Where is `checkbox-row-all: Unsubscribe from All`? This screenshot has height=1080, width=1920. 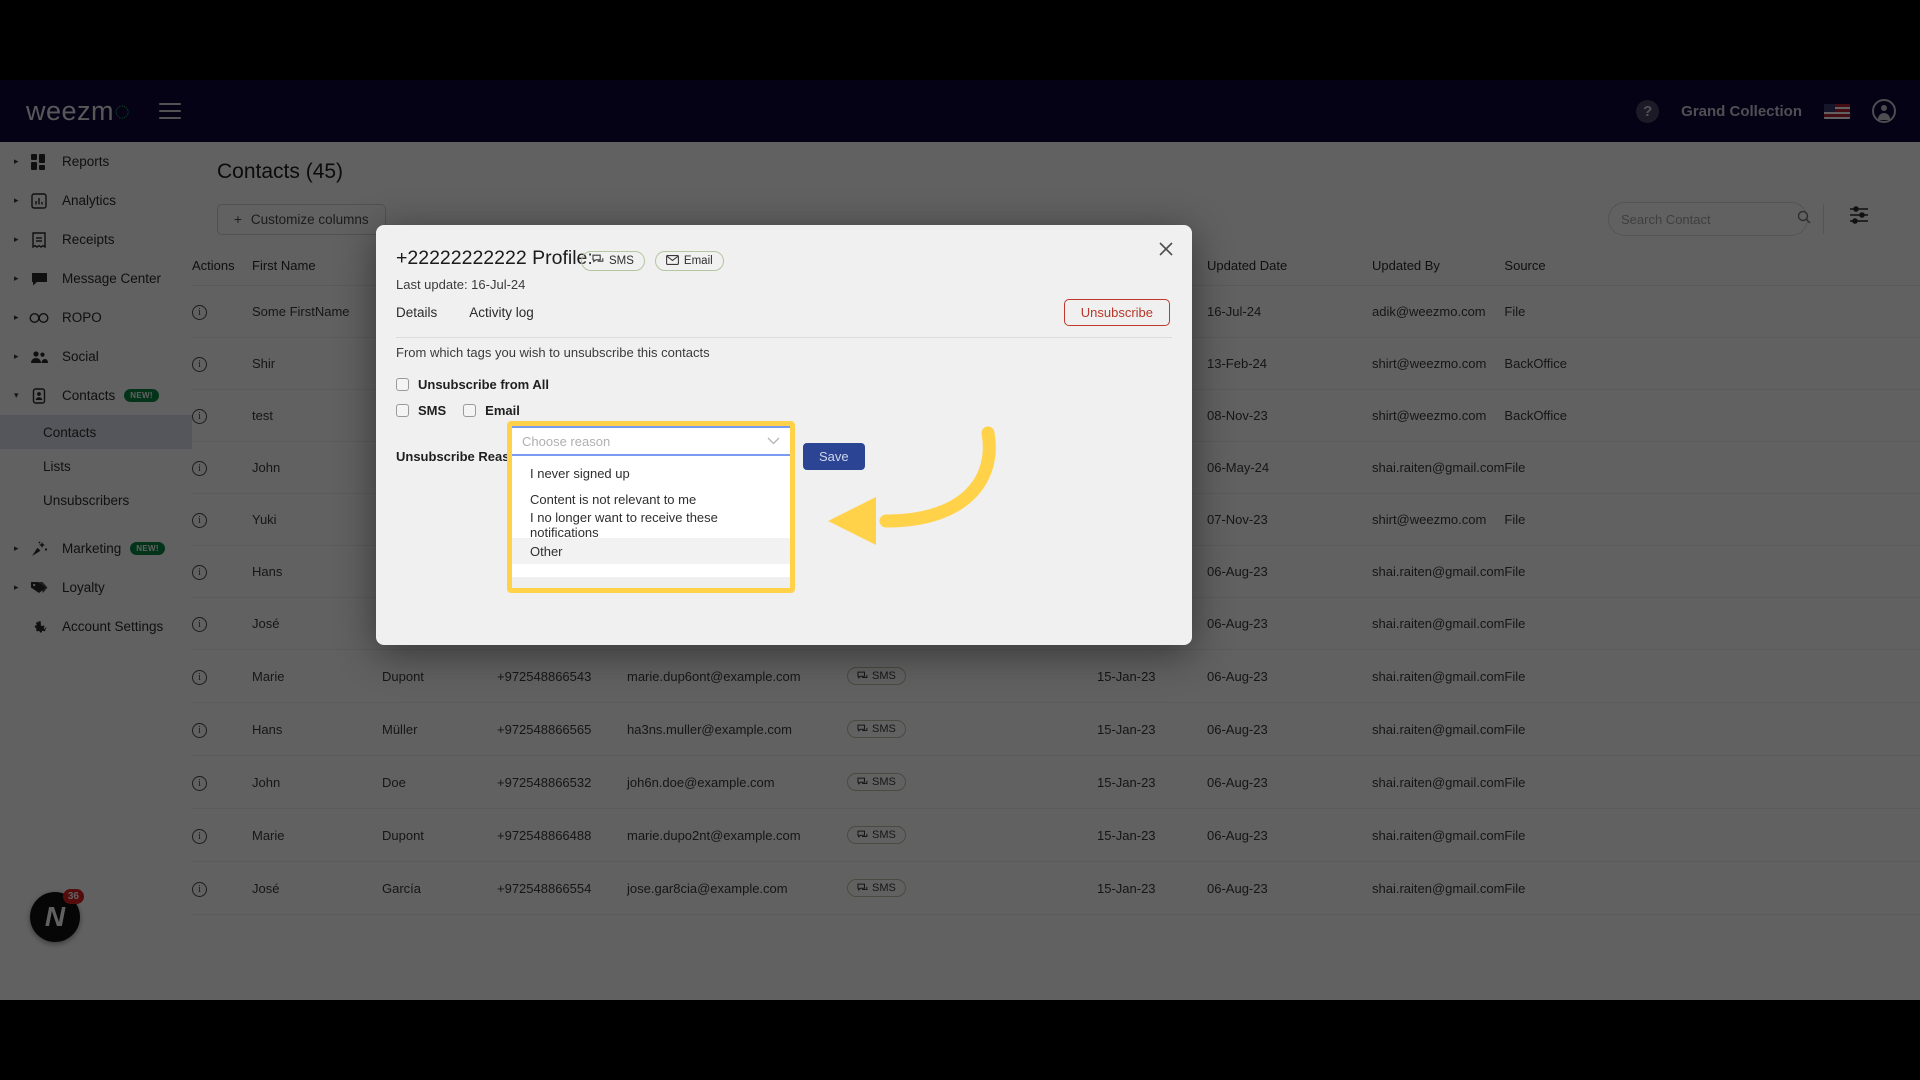
checkbox-row-all: Unsubscribe from All is located at coordinates (472, 384).